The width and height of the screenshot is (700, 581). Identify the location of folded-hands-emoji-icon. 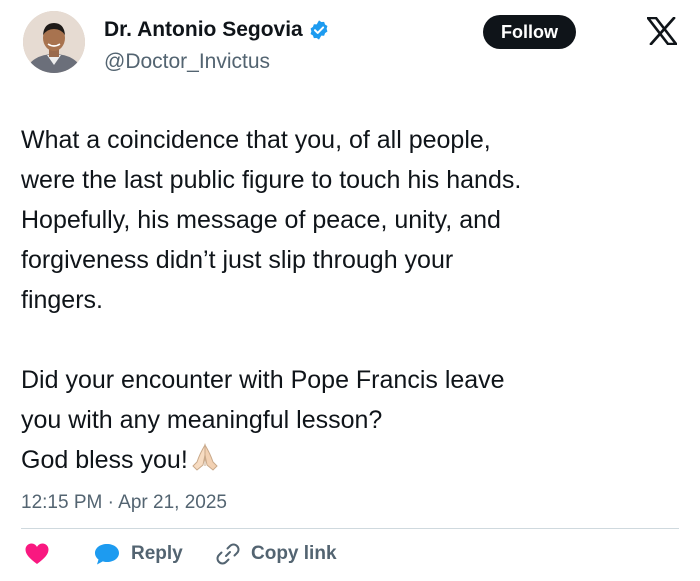
(205, 457).